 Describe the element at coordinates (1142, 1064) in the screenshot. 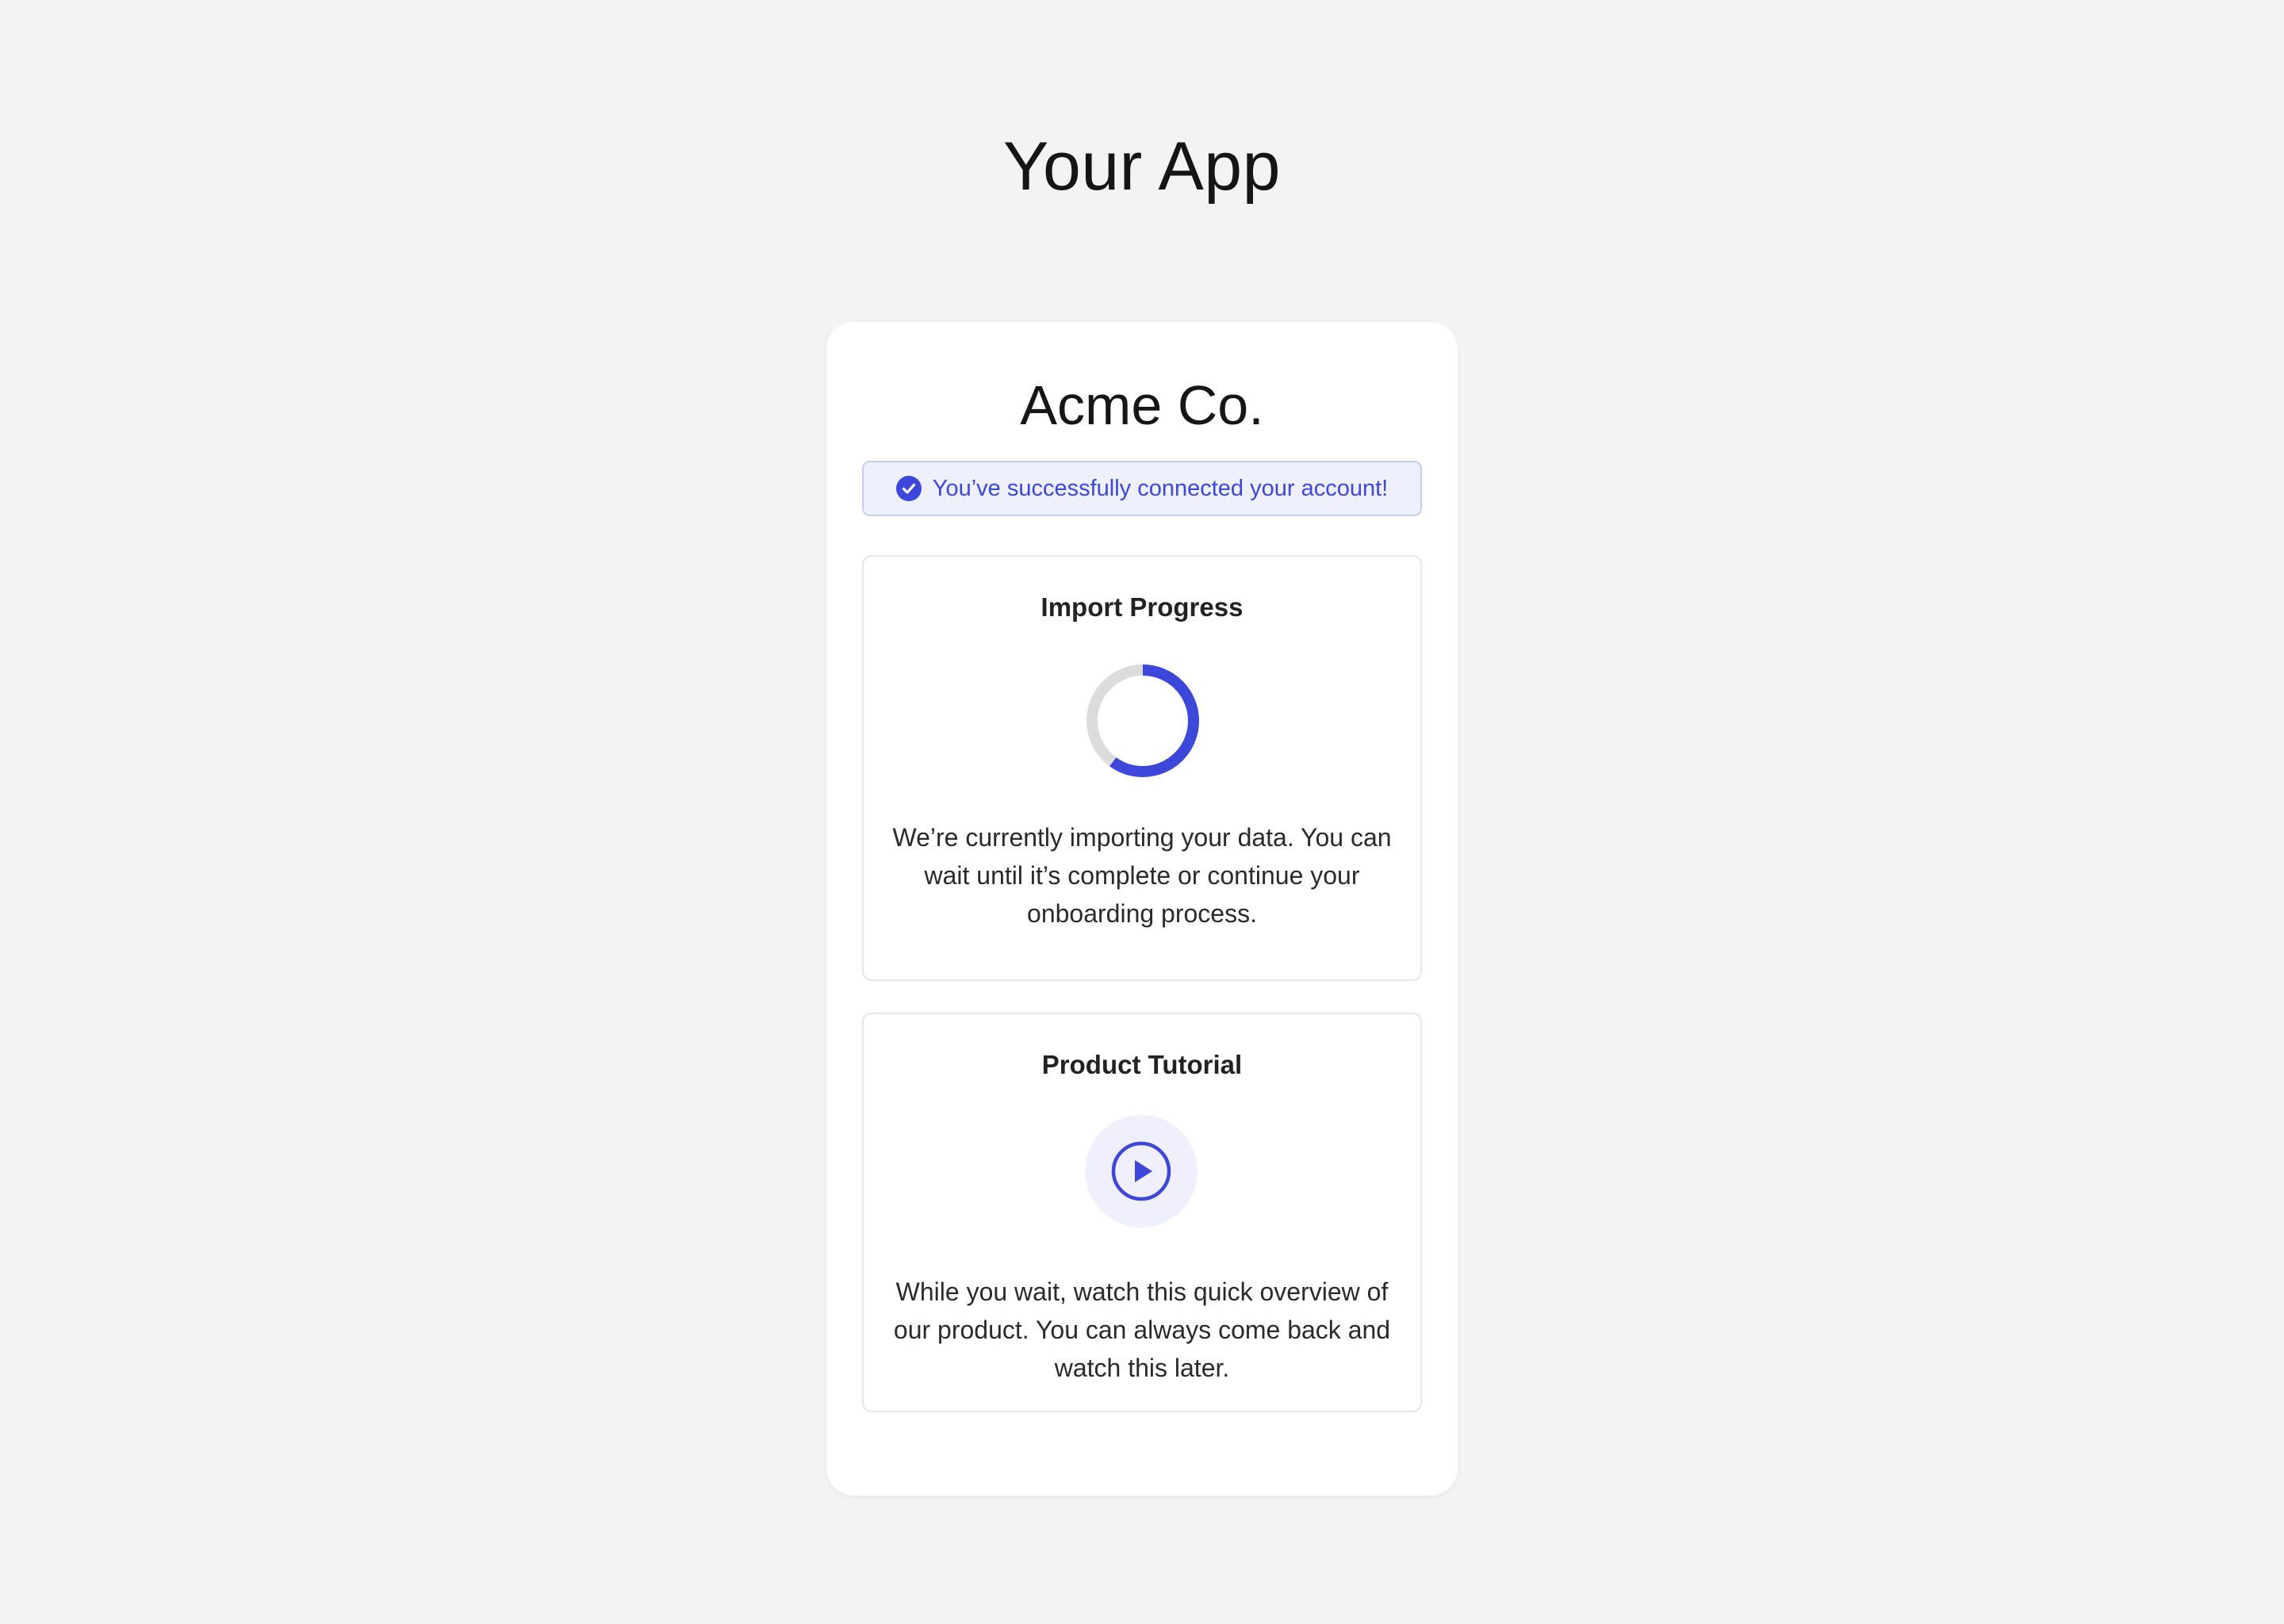

I see `product-tutorial-title: Product Tutorial` at that location.